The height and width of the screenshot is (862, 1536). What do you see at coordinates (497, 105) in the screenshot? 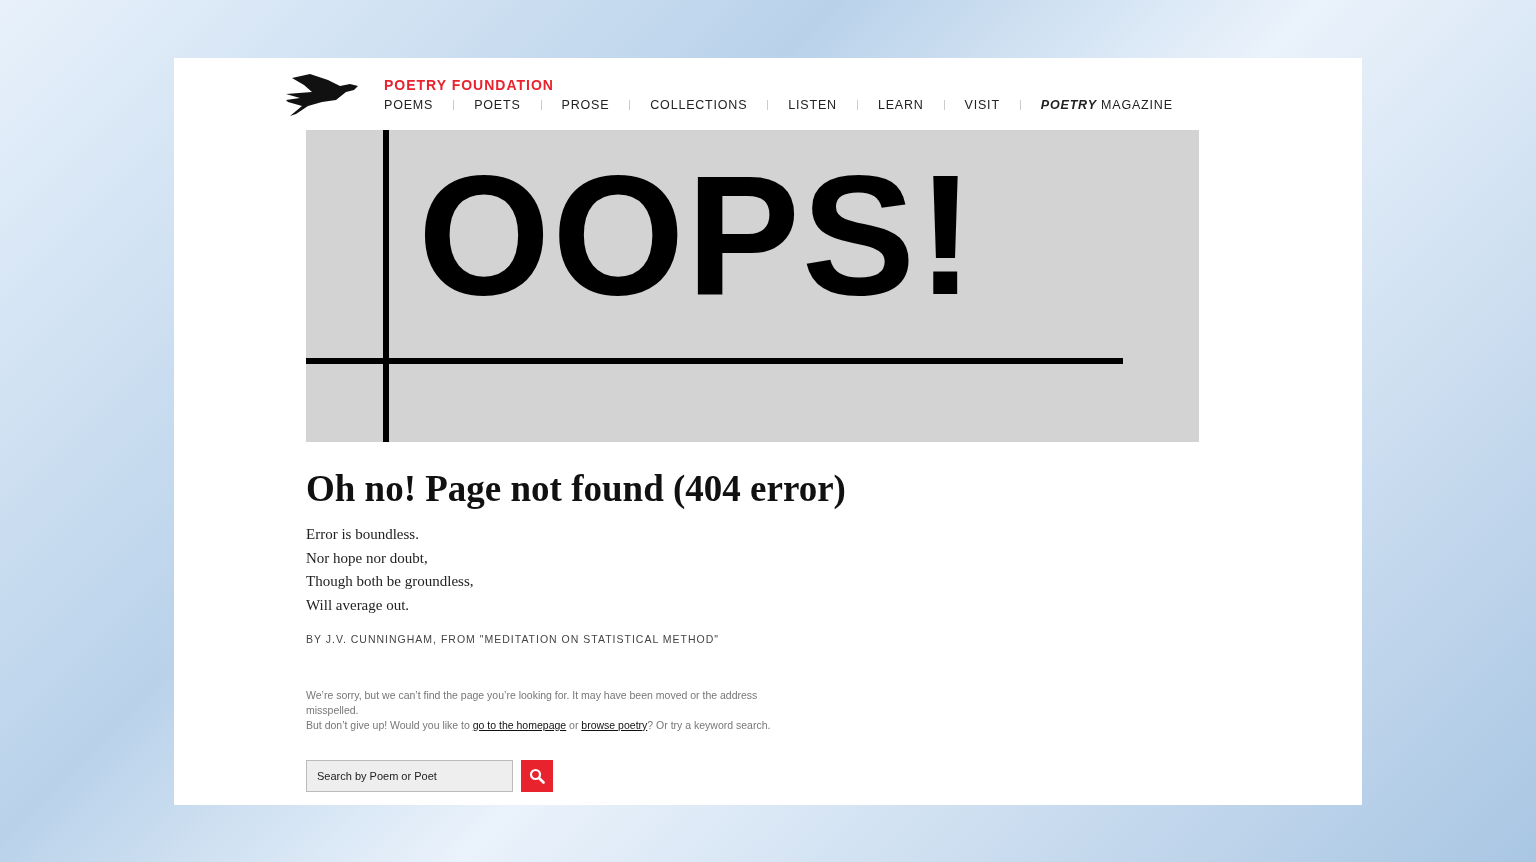
I see `nav-link: POETS` at bounding box center [497, 105].